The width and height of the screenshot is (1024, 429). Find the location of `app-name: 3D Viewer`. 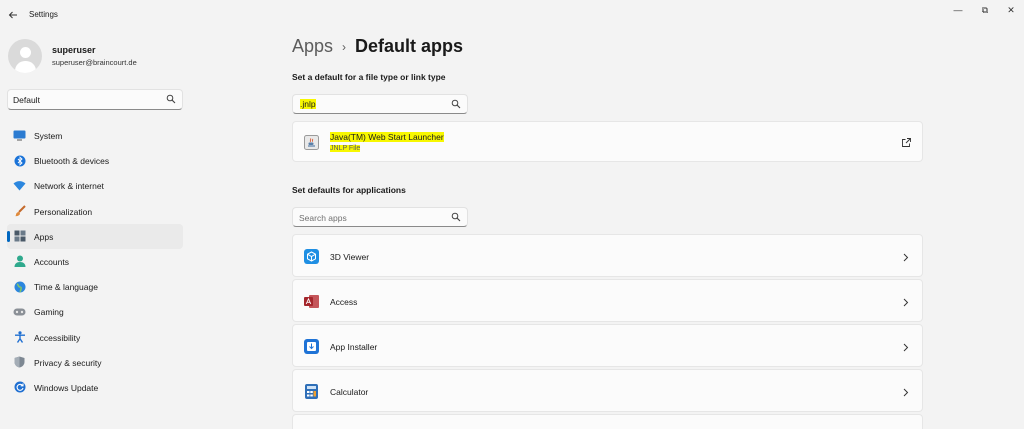

app-name: 3D Viewer is located at coordinates (350, 257).